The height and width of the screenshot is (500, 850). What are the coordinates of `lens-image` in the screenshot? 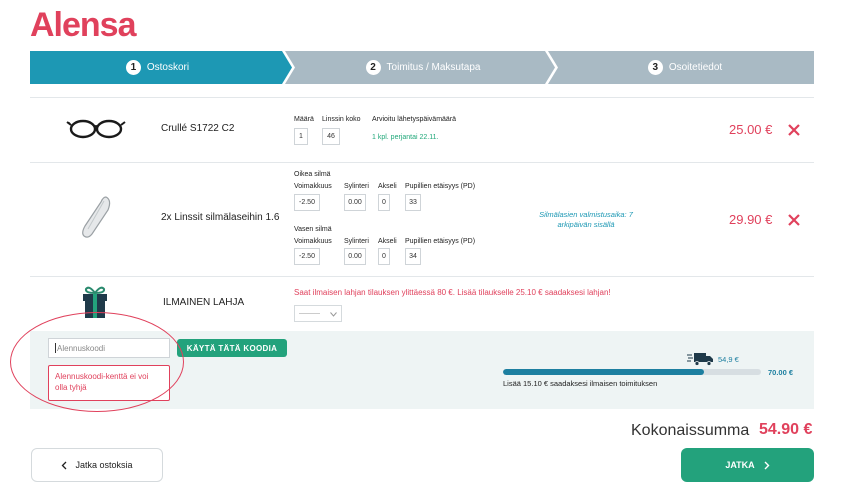 It's located at (96, 217).